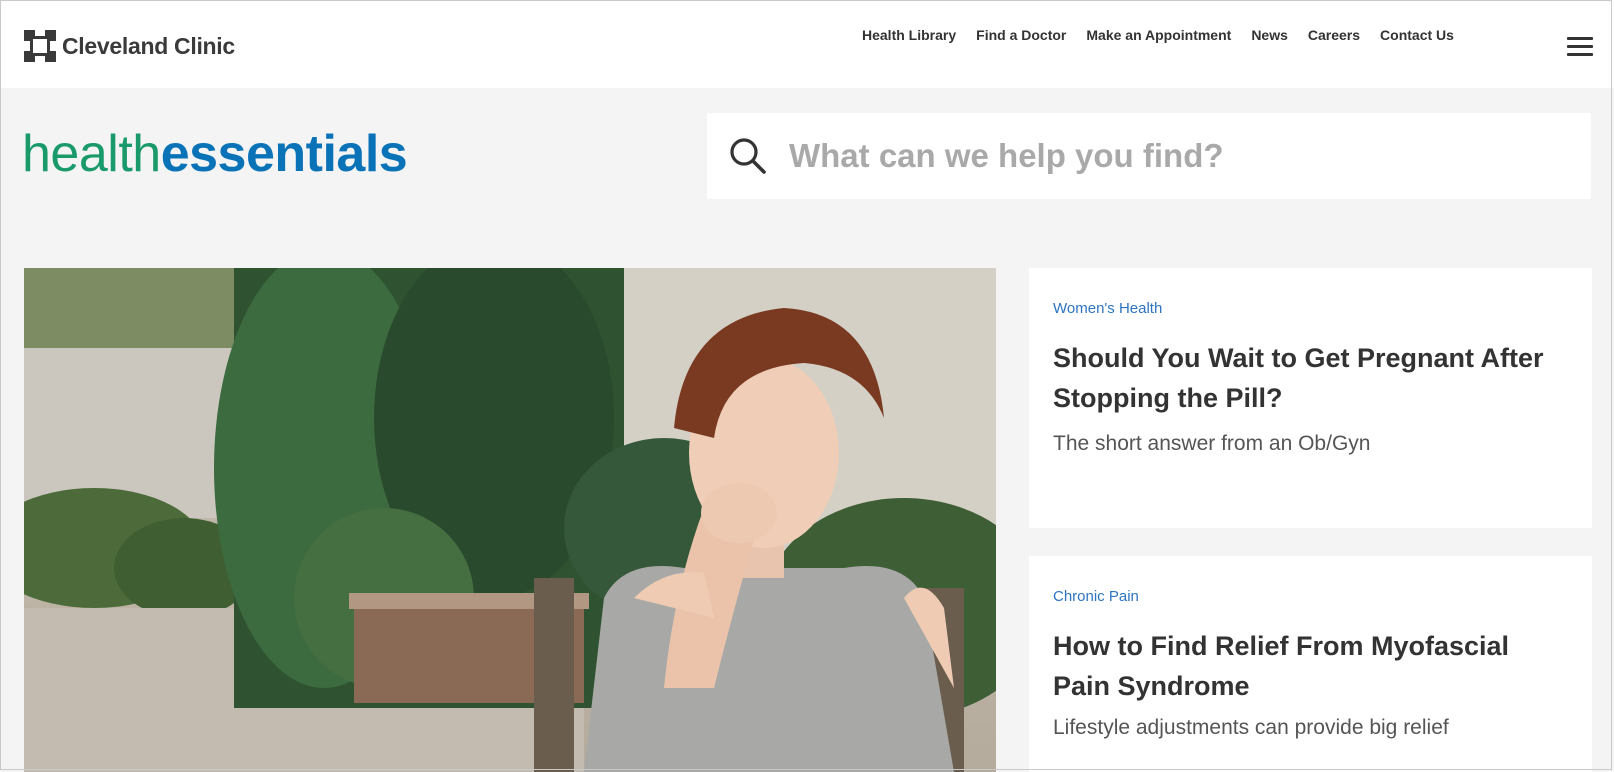 The height and width of the screenshot is (772, 1614). What do you see at coordinates (1107, 308) in the screenshot?
I see `article-category: Women's Health` at bounding box center [1107, 308].